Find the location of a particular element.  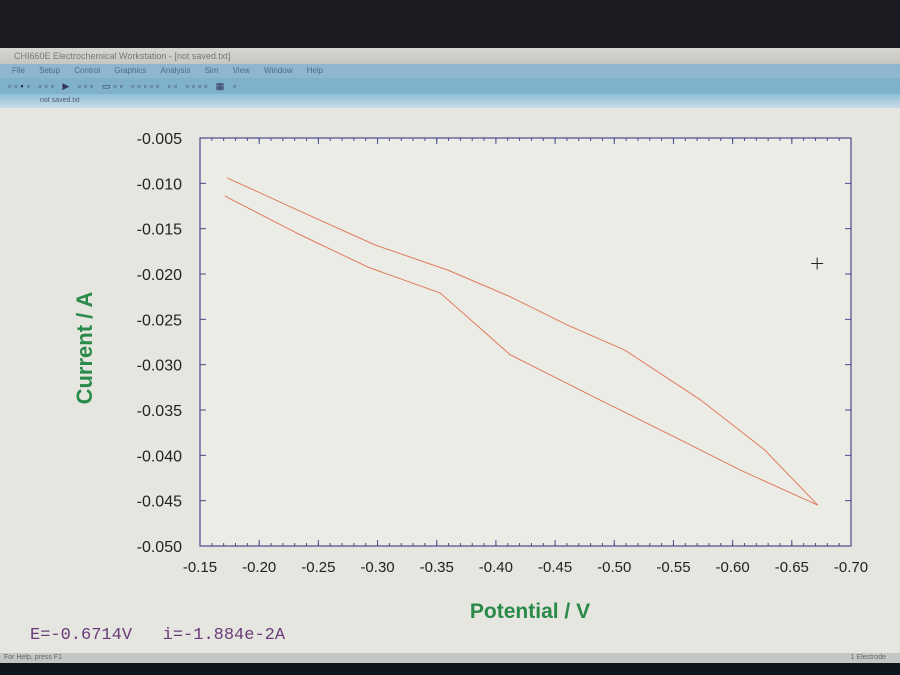

x-axis-label: Potential / V is located at coordinates (530, 611).